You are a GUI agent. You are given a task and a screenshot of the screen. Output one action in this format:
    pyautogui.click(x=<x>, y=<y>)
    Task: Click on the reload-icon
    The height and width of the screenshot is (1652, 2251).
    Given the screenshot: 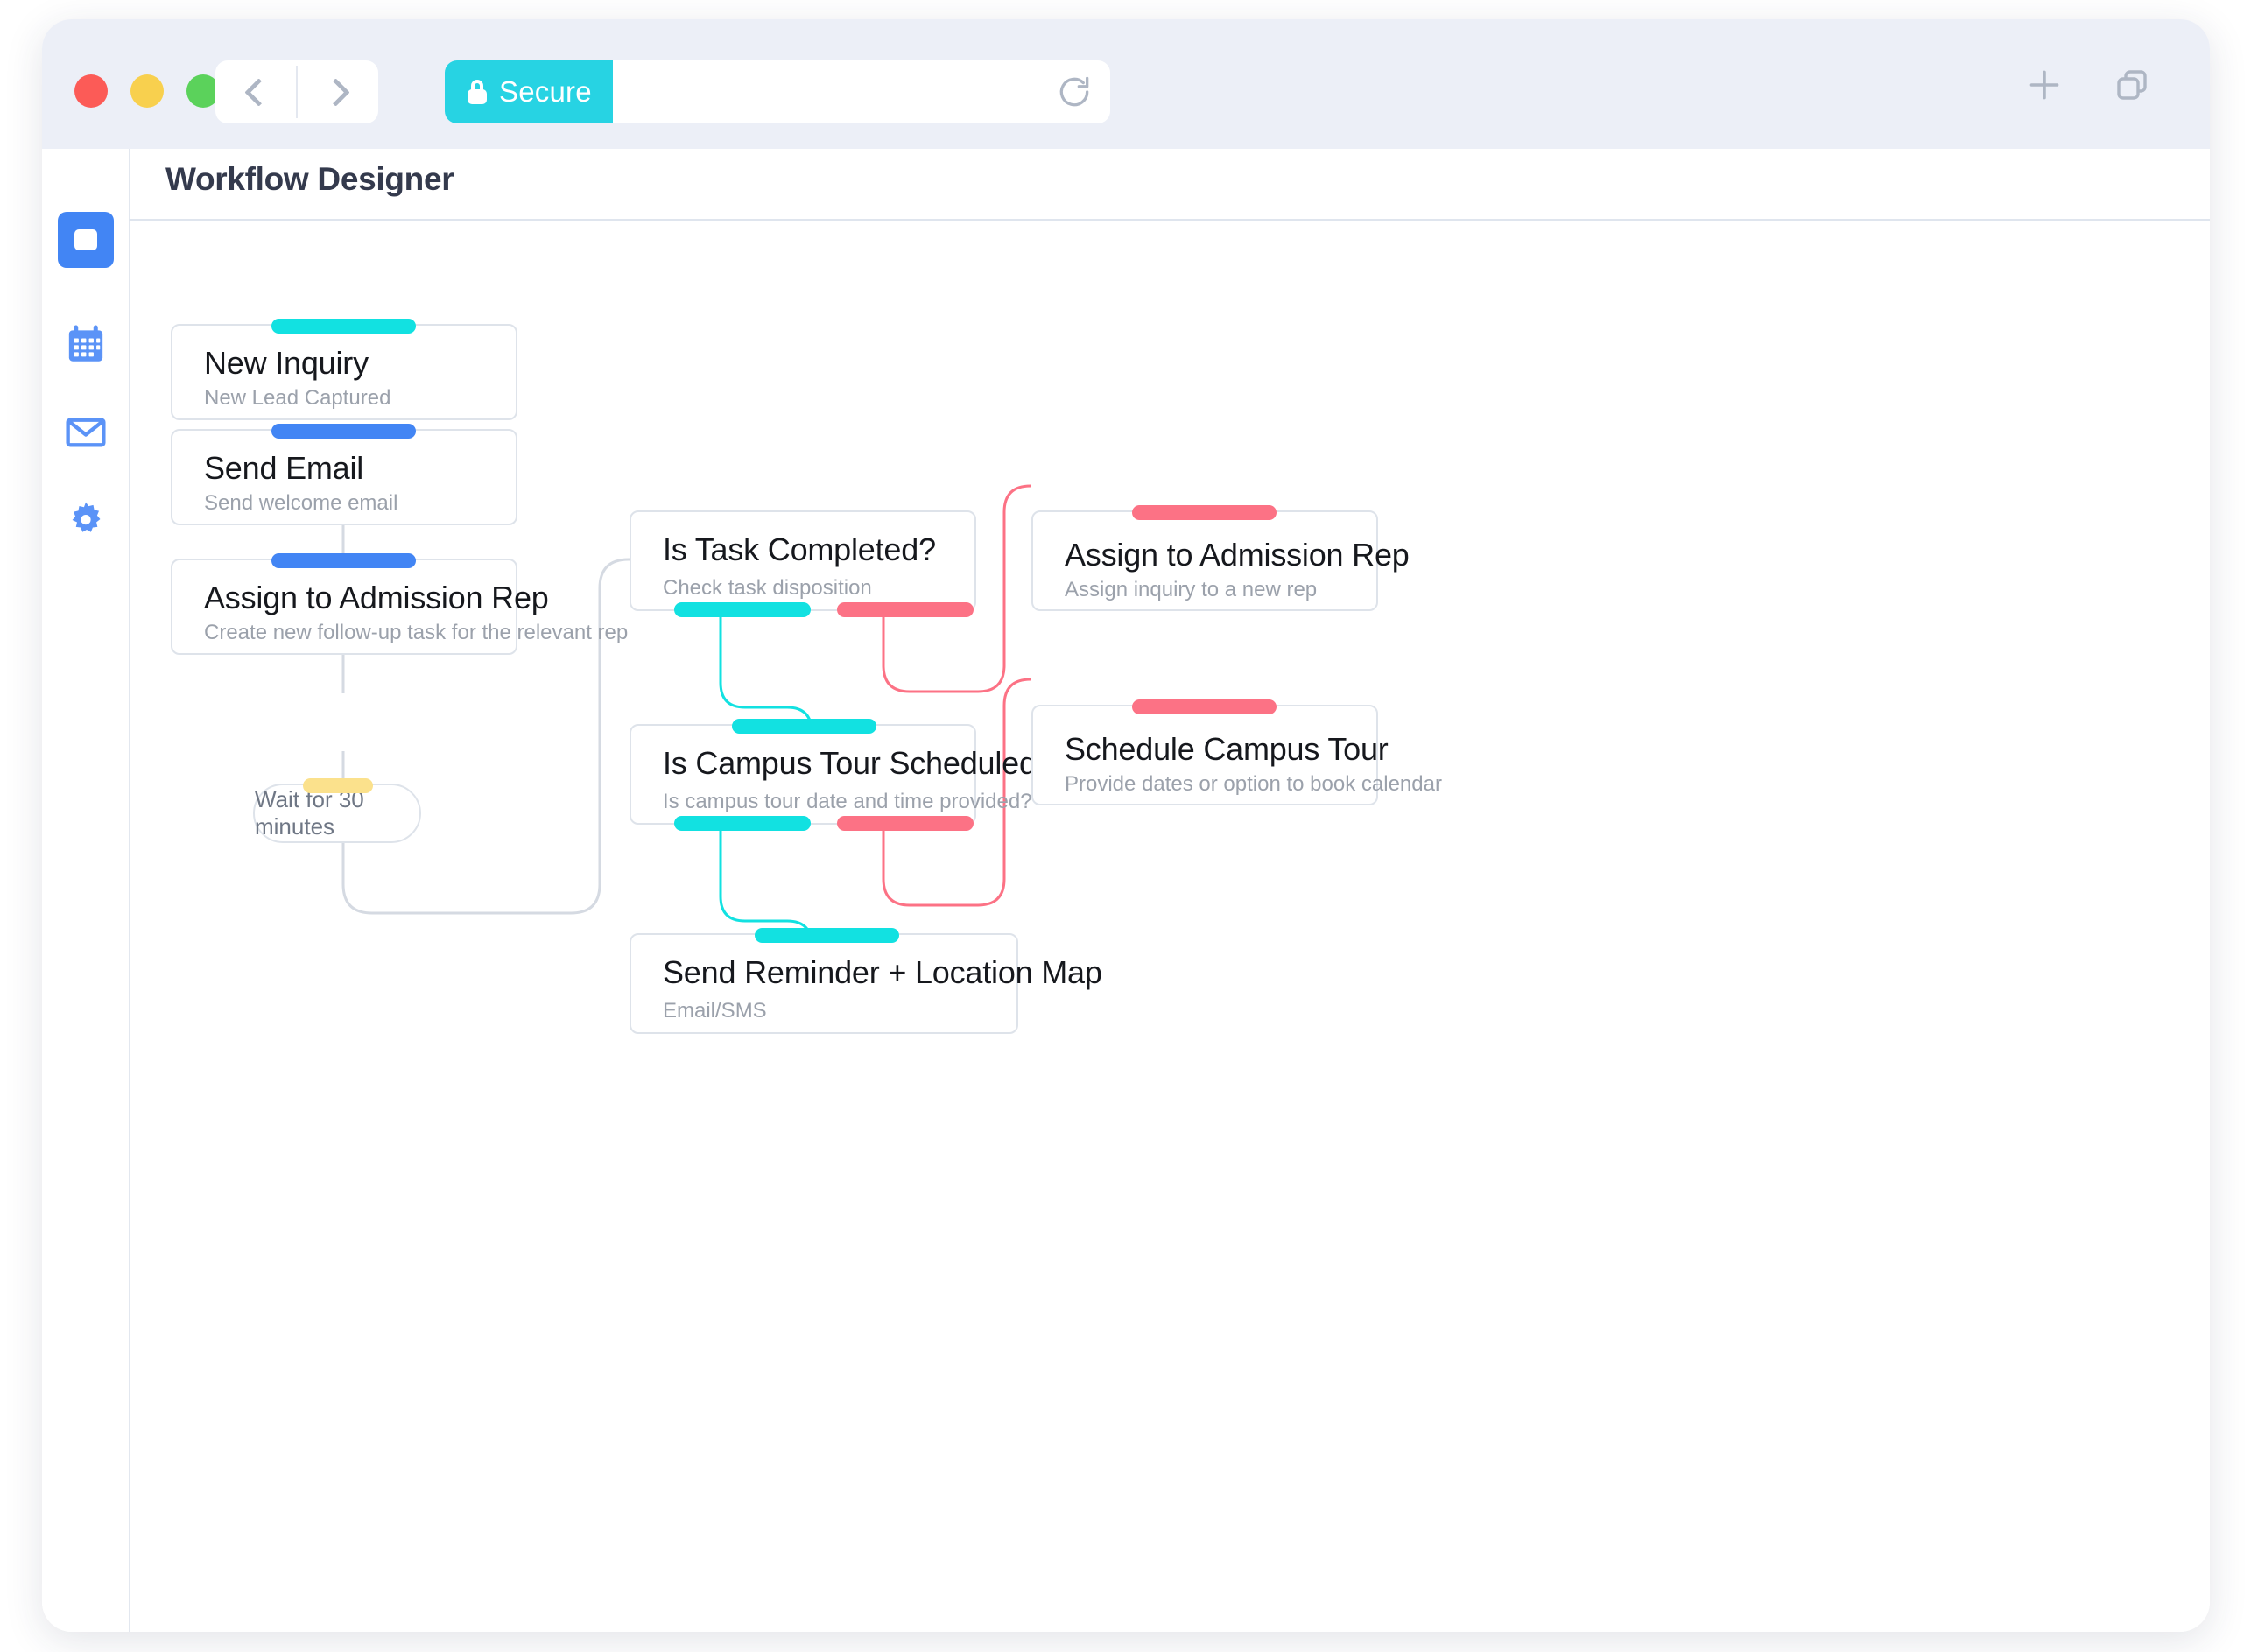 What is the action you would take?
    pyautogui.click(x=1074, y=91)
    